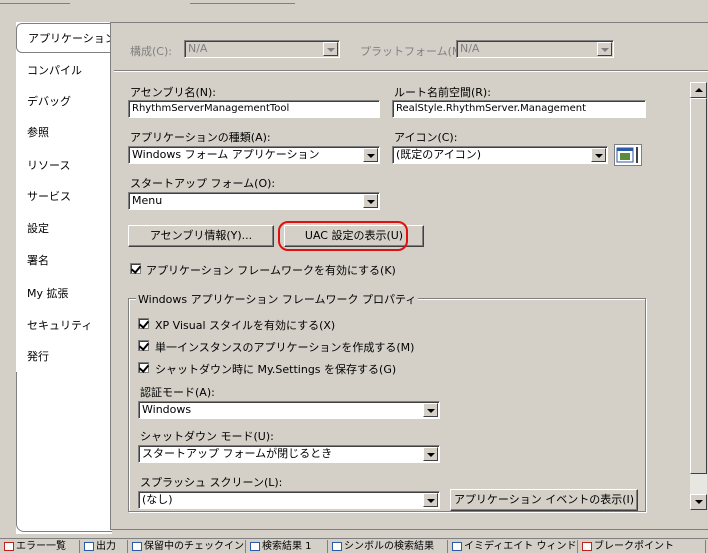 The image size is (708, 553). What do you see at coordinates (535, 49) in the screenshot?
I see `platform-dropdown: N/A` at bounding box center [535, 49].